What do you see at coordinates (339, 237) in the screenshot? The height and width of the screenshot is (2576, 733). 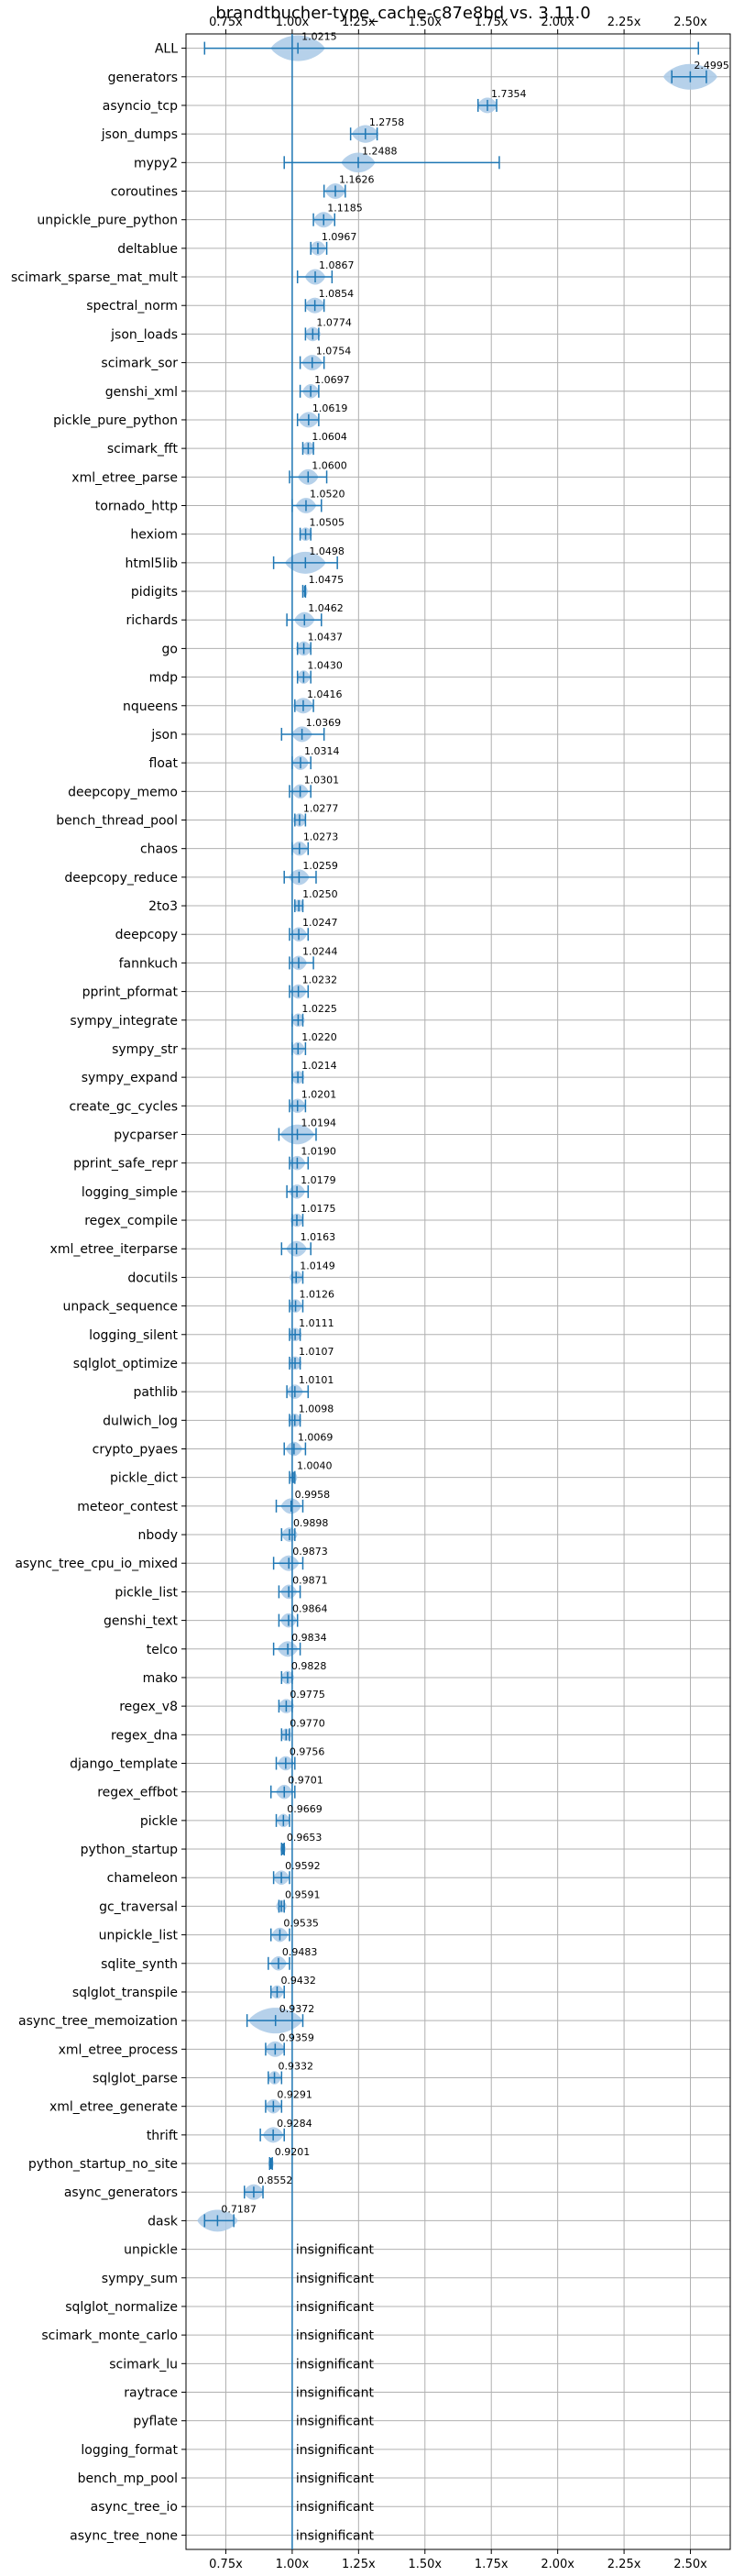 I see `value-label: 1.0967` at bounding box center [339, 237].